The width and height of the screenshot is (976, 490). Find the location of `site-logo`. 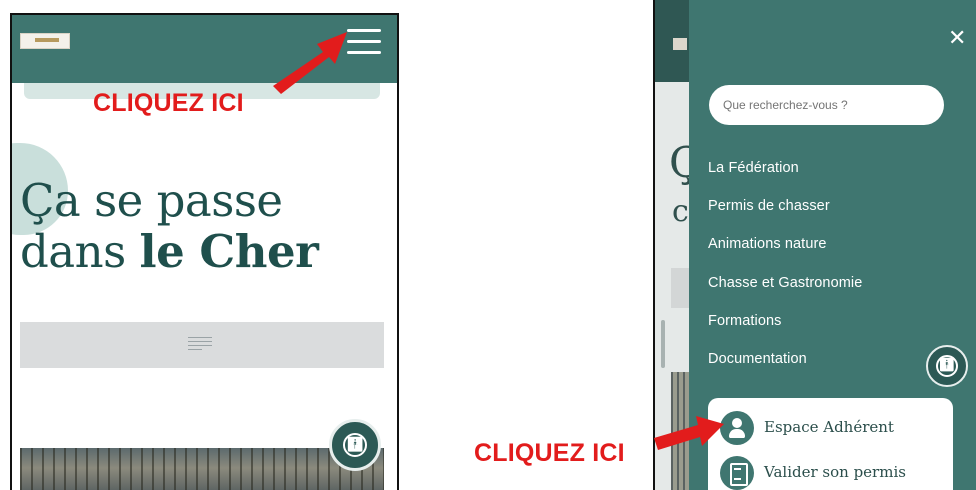

site-logo is located at coordinates (45, 41).